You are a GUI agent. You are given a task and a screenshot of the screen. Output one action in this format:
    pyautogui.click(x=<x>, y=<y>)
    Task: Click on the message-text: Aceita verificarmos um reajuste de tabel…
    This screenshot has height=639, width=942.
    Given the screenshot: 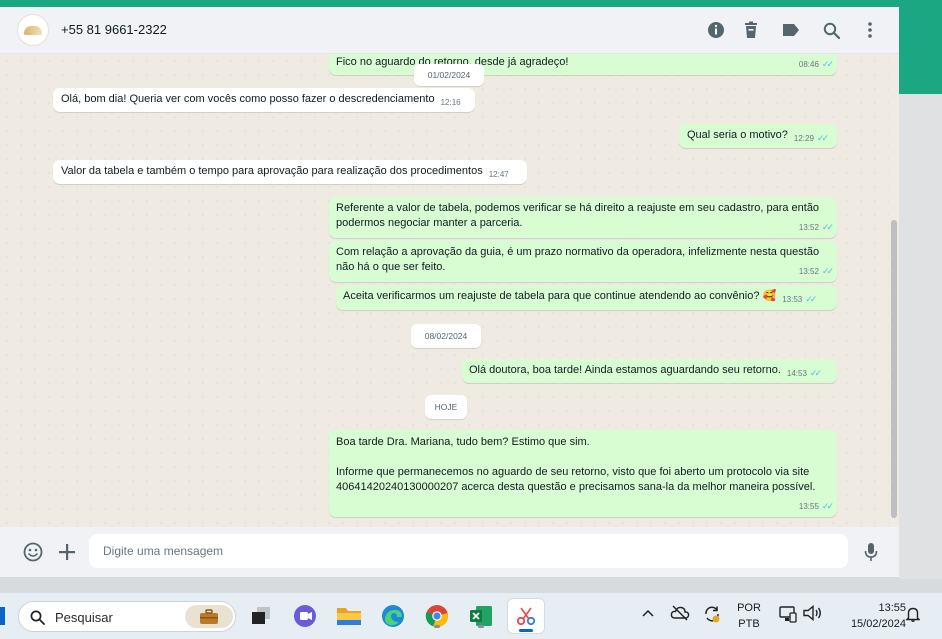 What is the action you would take?
    pyautogui.click(x=551, y=296)
    